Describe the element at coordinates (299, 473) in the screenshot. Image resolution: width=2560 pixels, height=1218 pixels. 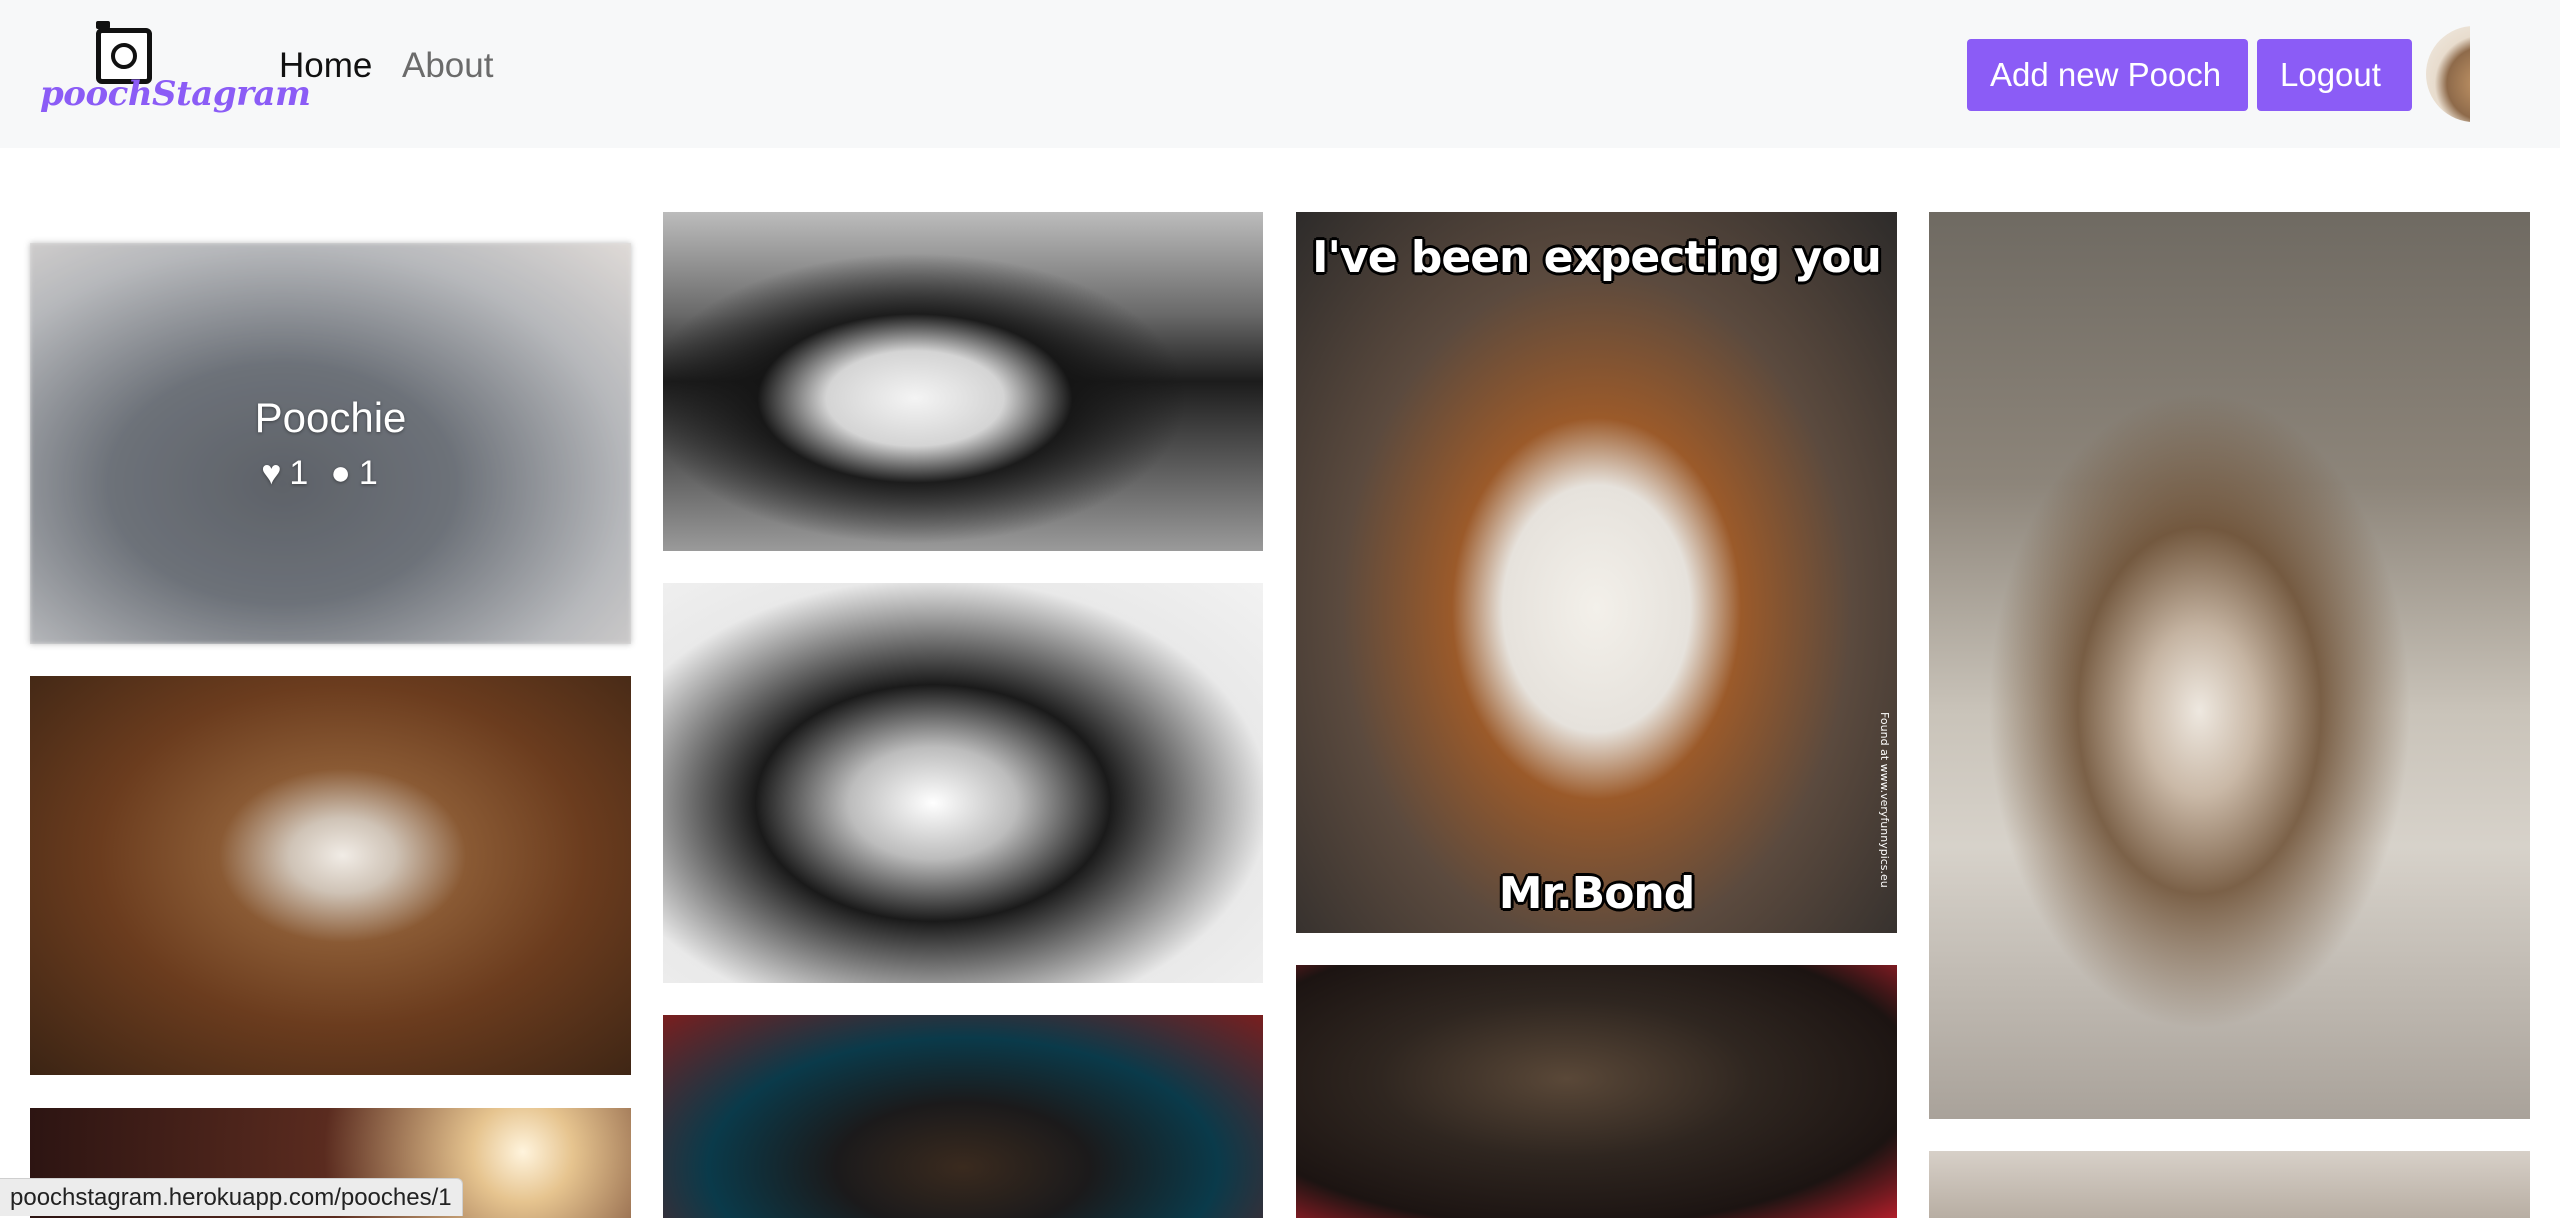
I see `like-count: 1` at that location.